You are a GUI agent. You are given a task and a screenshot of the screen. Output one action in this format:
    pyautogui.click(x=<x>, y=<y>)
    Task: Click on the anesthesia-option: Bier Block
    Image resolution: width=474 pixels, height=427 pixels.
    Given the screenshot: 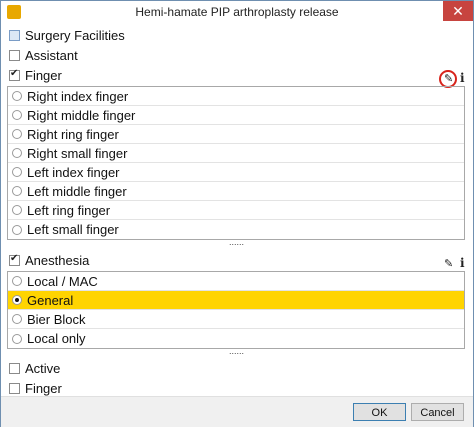 What is the action you would take?
    pyautogui.click(x=236, y=319)
    